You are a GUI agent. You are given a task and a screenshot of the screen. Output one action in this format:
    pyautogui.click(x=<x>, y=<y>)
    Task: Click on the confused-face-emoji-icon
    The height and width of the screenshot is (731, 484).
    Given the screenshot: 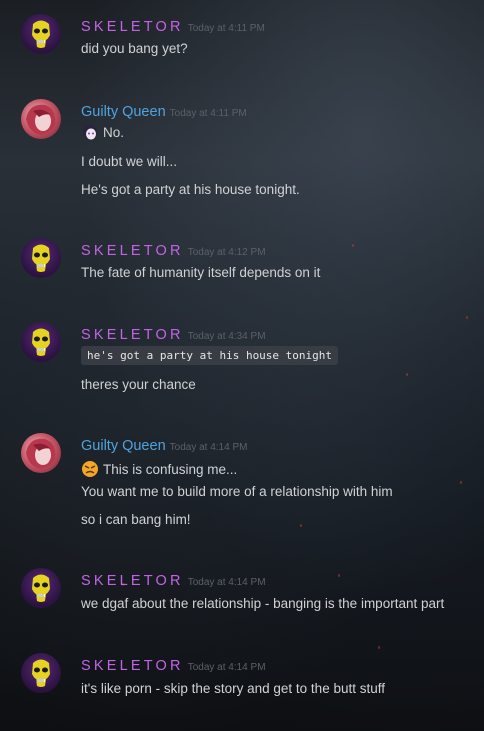 What is the action you would take?
    pyautogui.click(x=90, y=469)
    